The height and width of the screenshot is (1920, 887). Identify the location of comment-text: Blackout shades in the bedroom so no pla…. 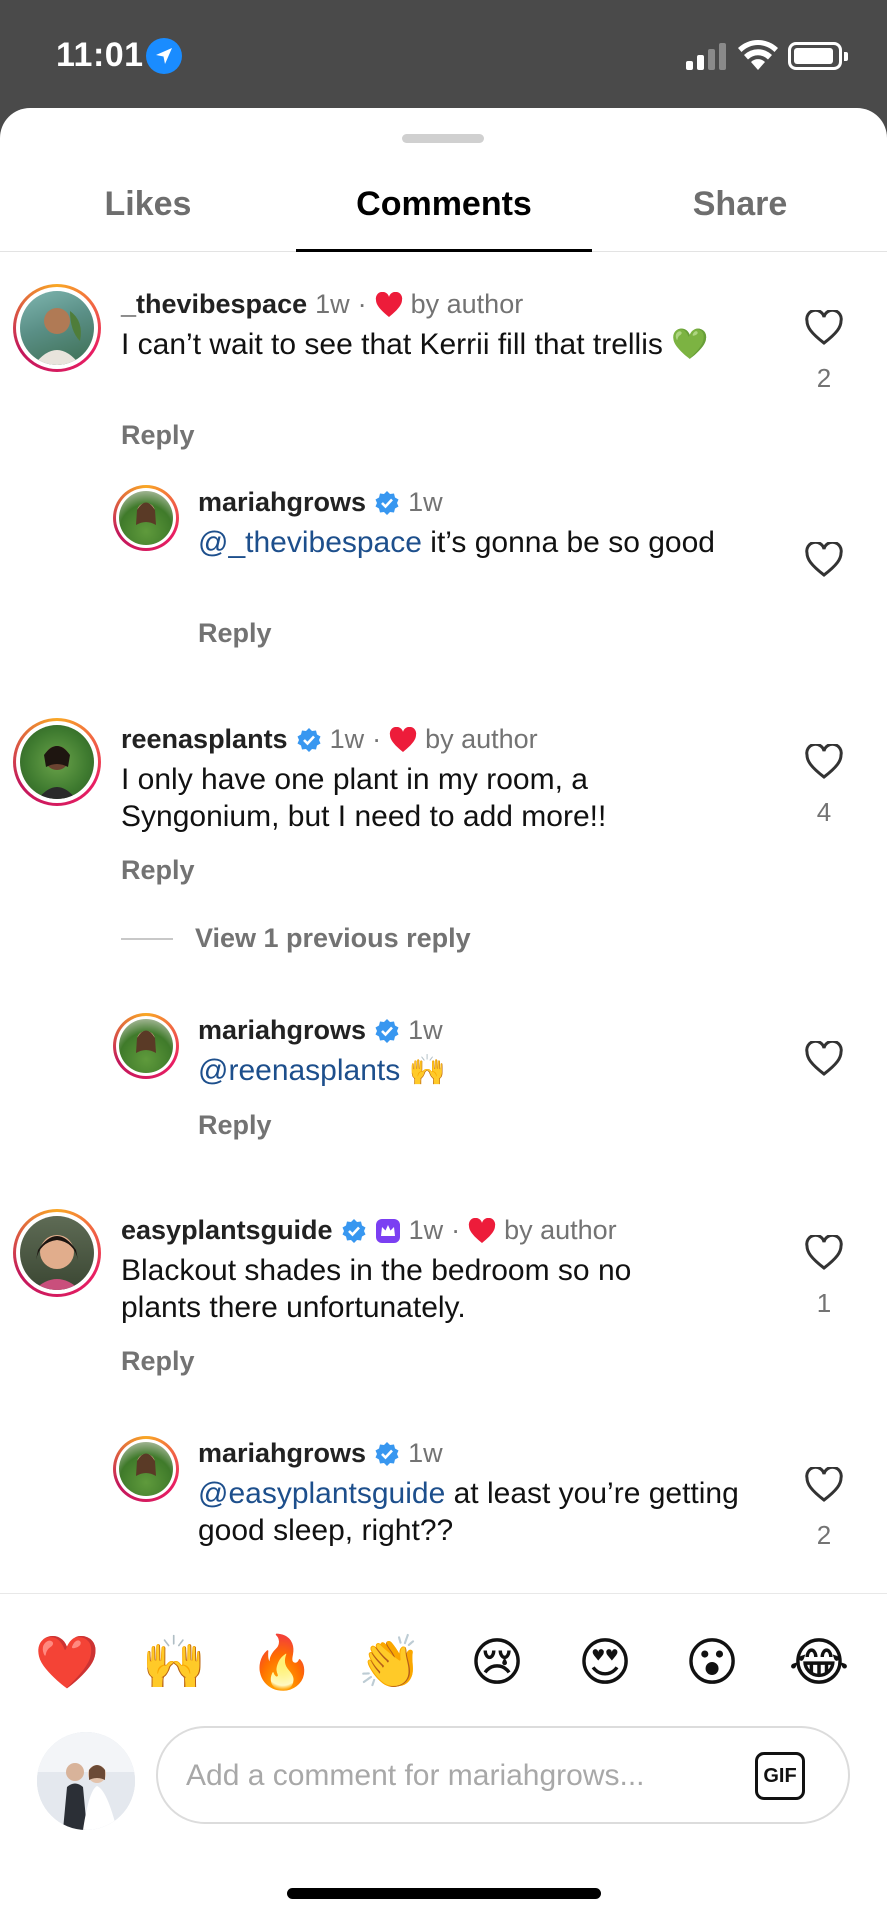
(376, 1289).